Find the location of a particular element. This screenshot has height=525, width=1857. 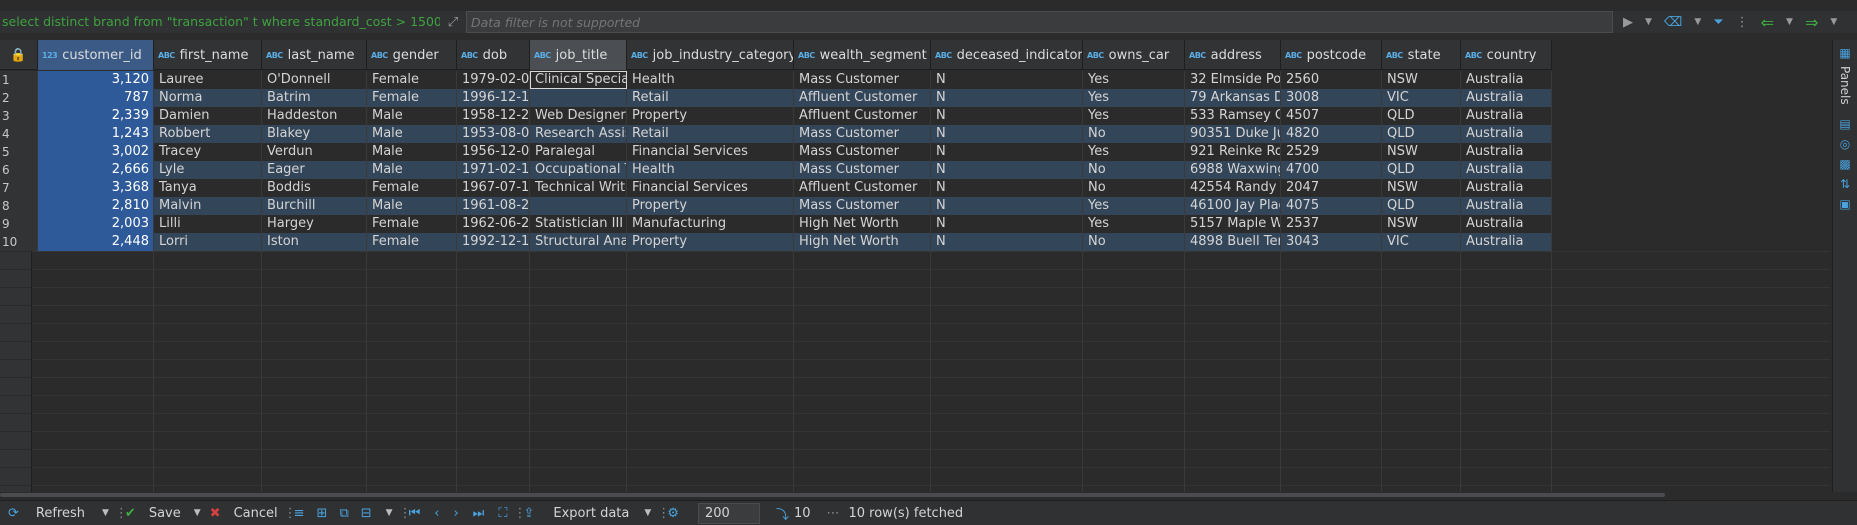

refresh-menu-icon: ▼ is located at coordinates (105, 513).